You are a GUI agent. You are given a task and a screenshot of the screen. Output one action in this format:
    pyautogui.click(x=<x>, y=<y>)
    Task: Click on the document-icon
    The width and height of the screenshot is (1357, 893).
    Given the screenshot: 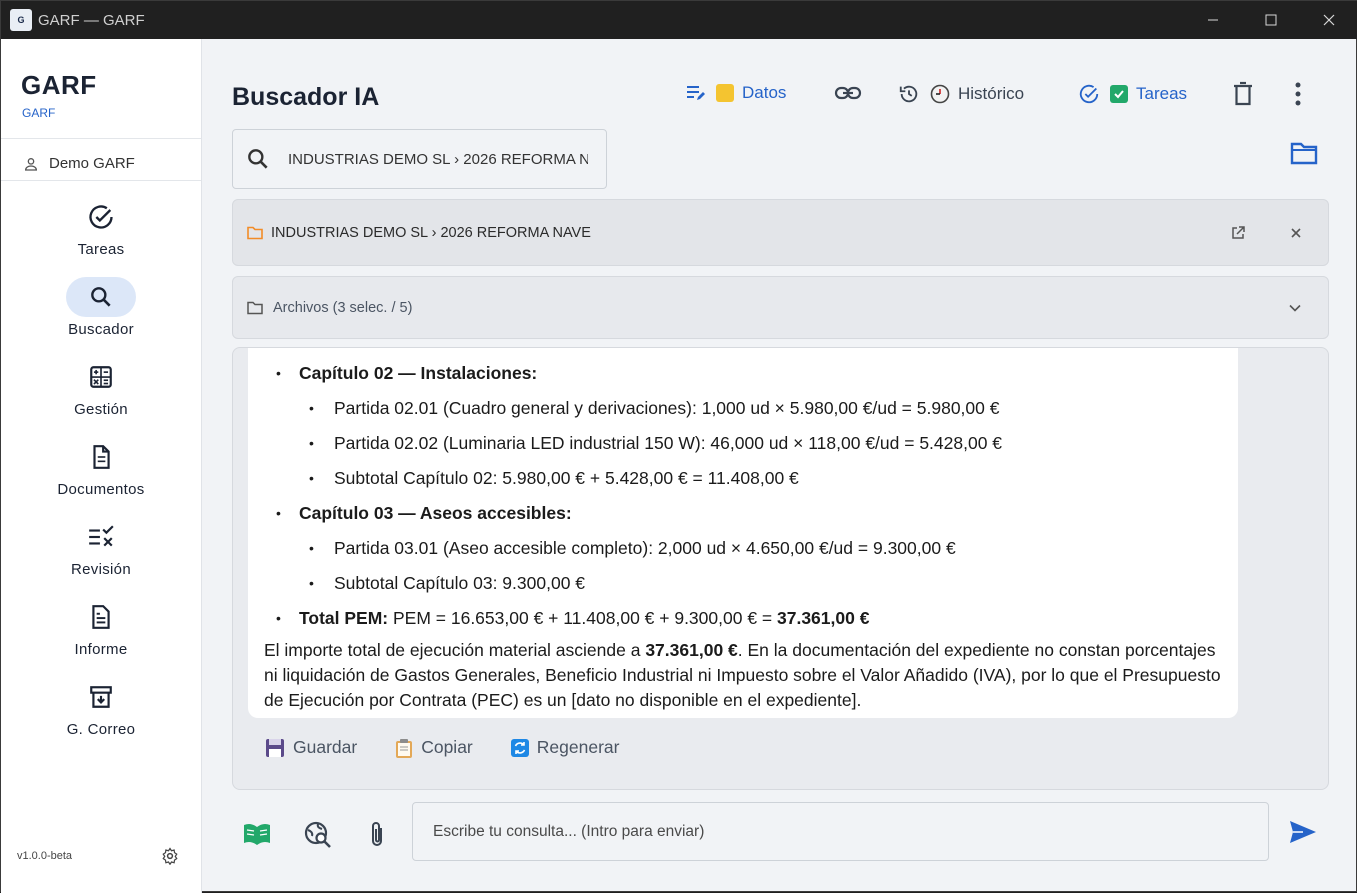 What is the action you would take?
    pyautogui.click(x=101, y=457)
    